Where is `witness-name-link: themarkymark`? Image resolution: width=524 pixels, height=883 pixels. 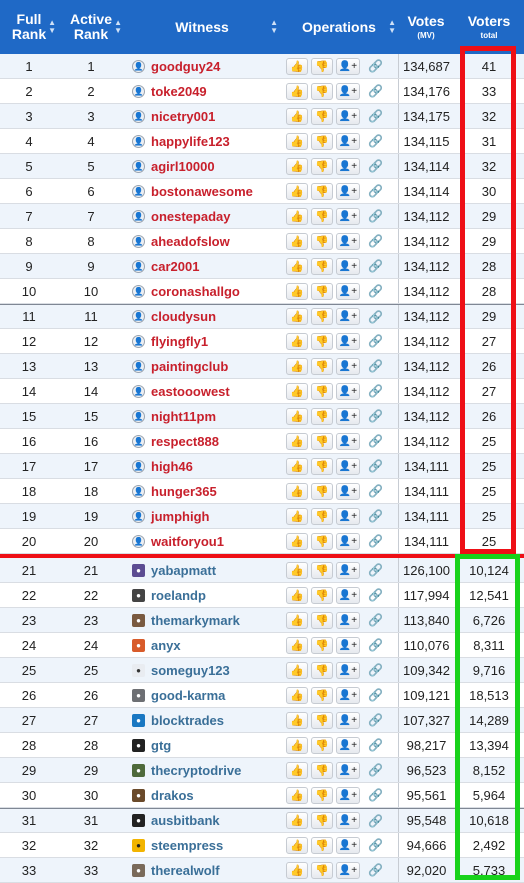
witness-name-link: themarkymark is located at coordinates (195, 620).